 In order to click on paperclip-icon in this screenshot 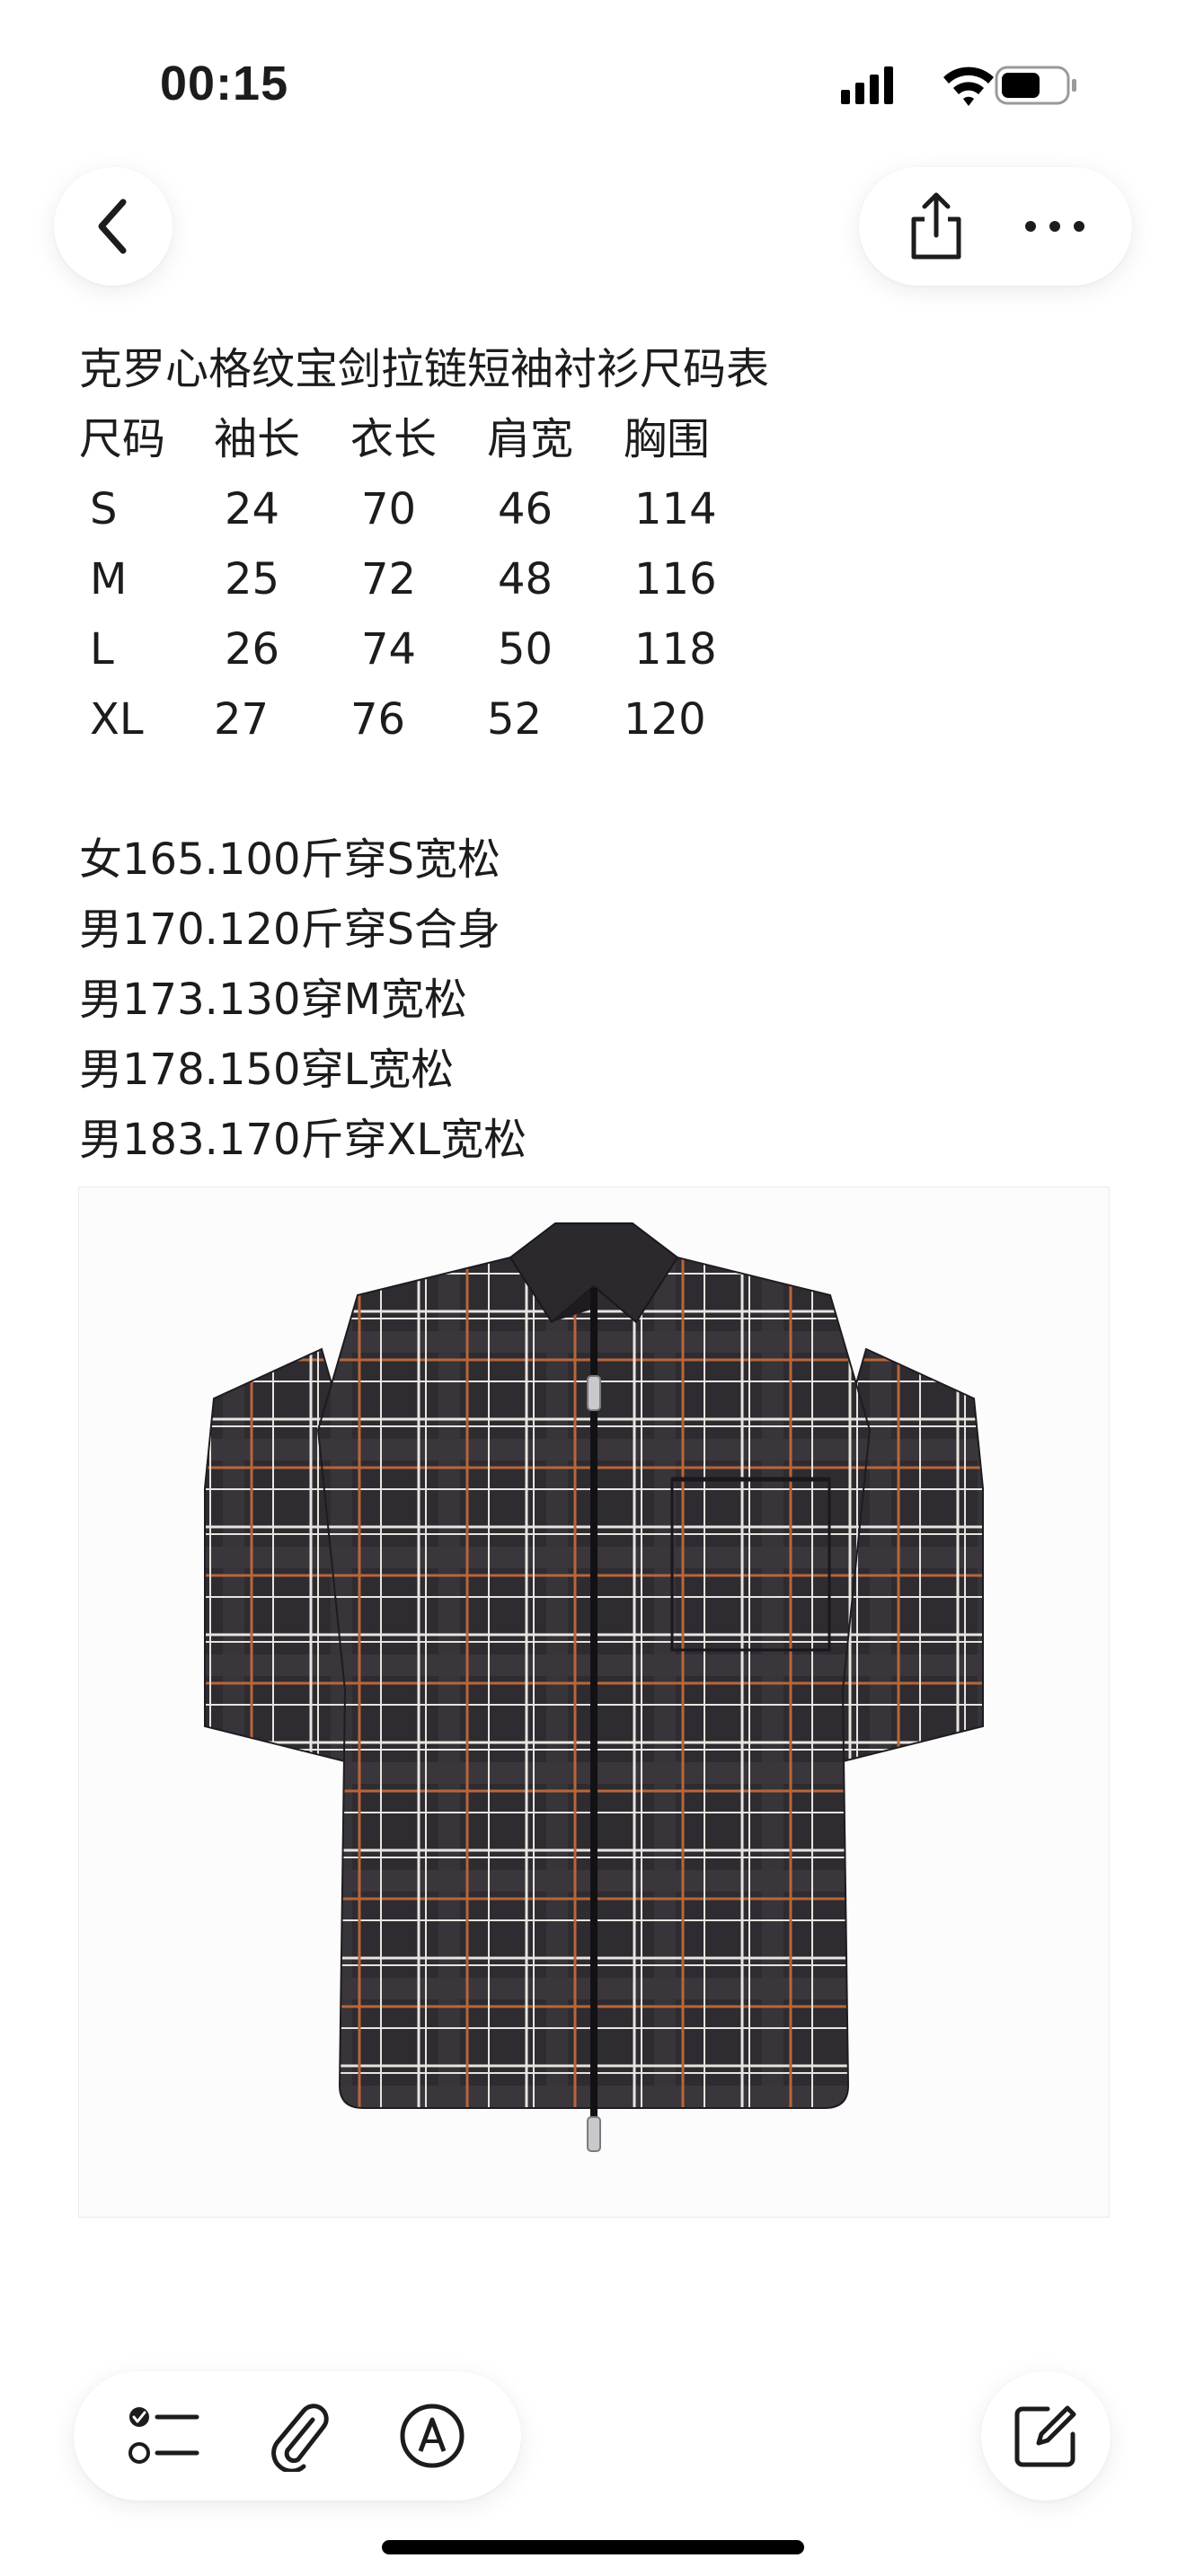, I will do `click(299, 2436)`.